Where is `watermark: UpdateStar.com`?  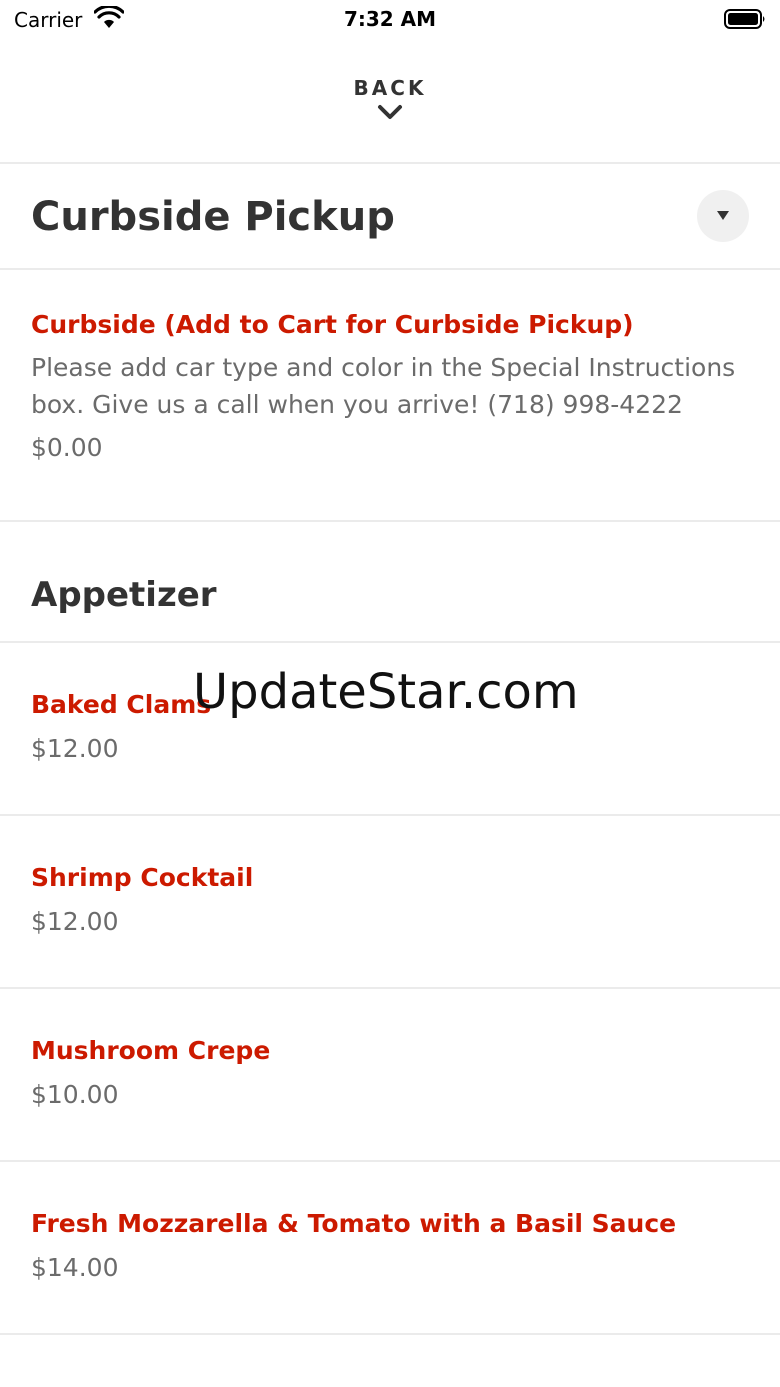 watermark: UpdateStar.com is located at coordinates (386, 692).